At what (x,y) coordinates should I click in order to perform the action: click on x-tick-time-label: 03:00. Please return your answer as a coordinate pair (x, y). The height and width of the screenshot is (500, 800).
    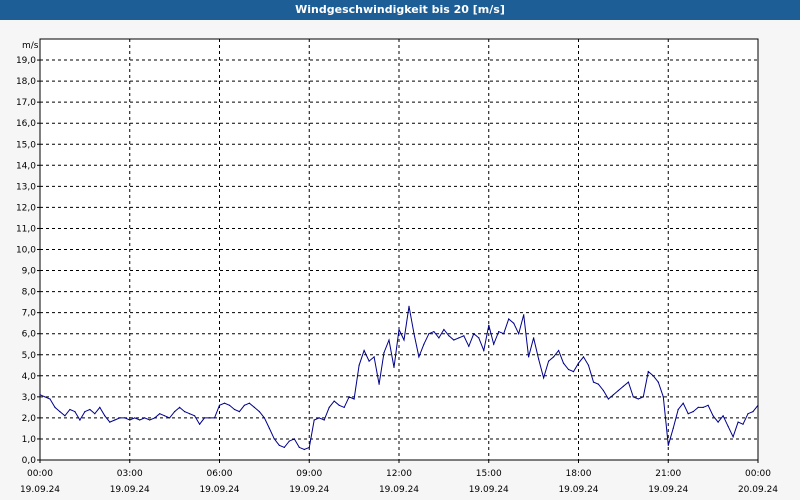
    Looking at the image, I should click on (130, 474).